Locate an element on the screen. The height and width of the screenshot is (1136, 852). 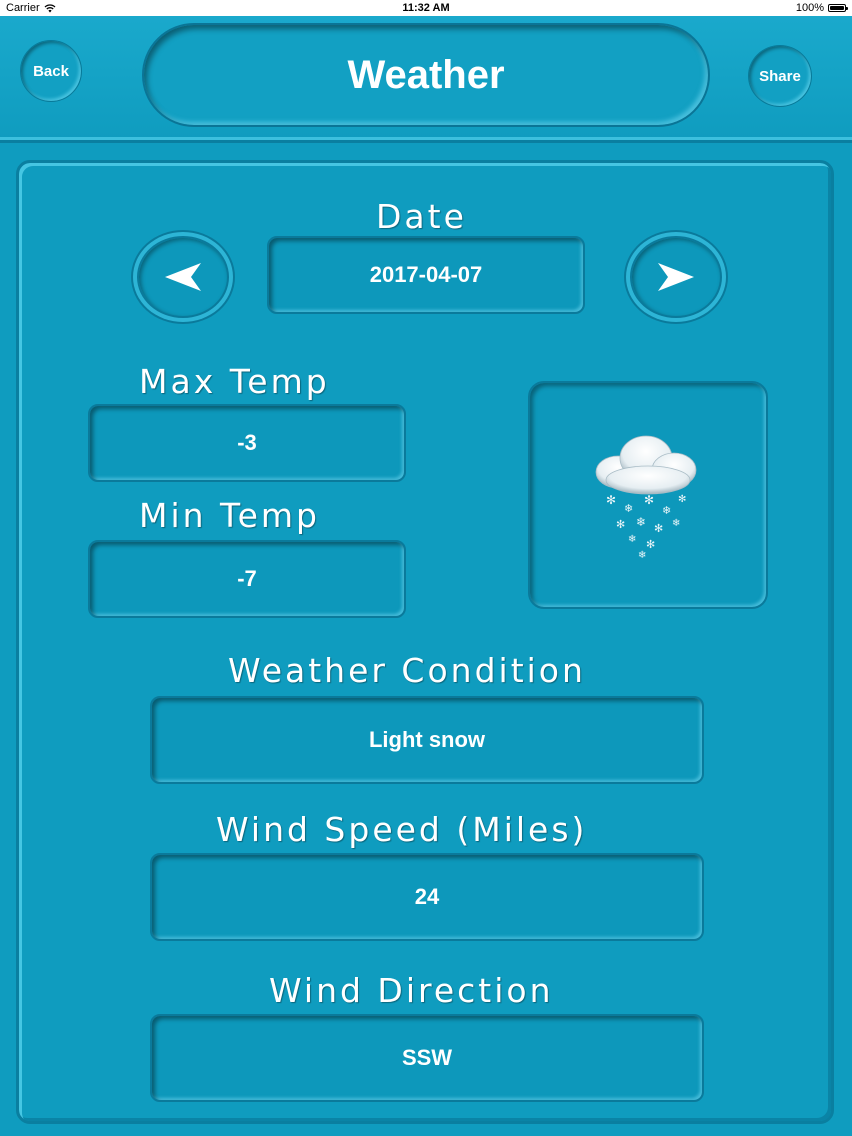
wind-speed-label: Wind Speed (Miles) is located at coordinates (402, 829).